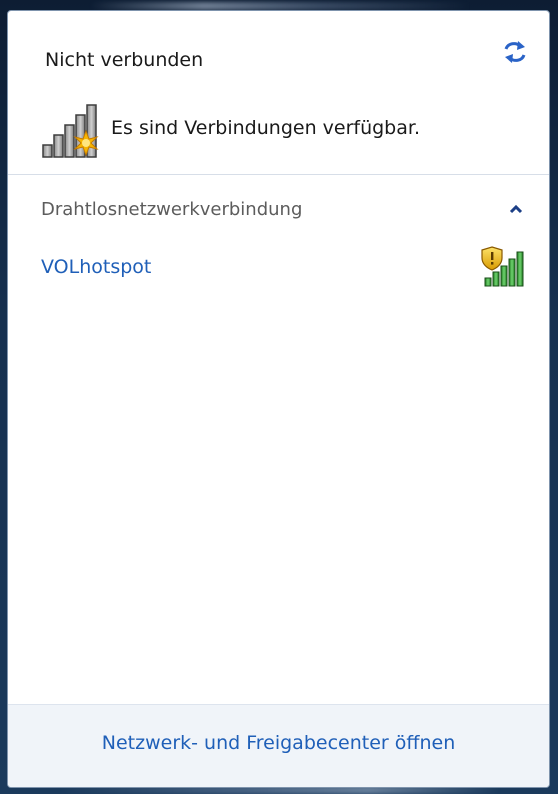  What do you see at coordinates (172, 209) in the screenshot?
I see `wireless-section-title: Drahtlosnetzwerkverbindung` at bounding box center [172, 209].